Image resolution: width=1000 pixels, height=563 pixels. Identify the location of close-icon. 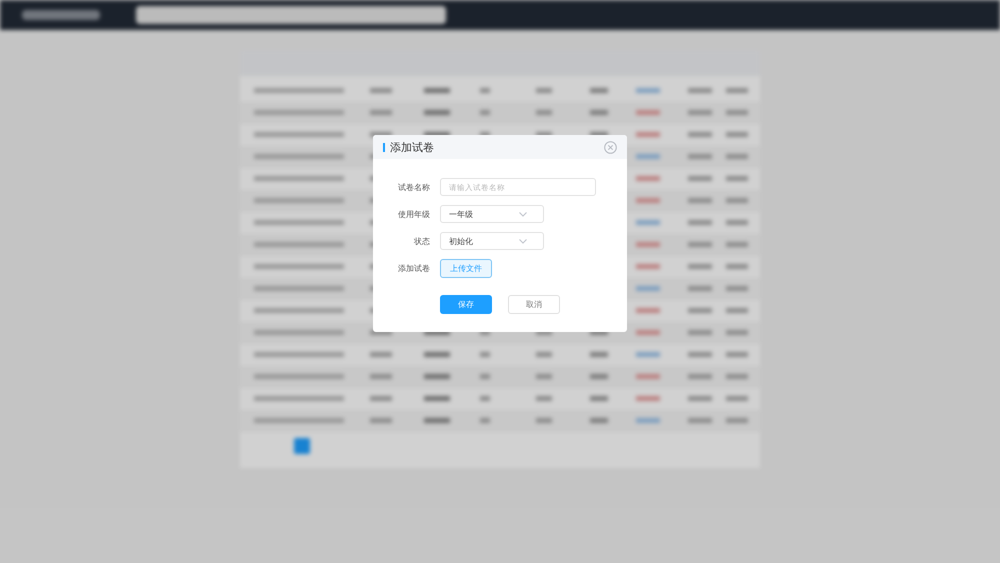
(610, 147).